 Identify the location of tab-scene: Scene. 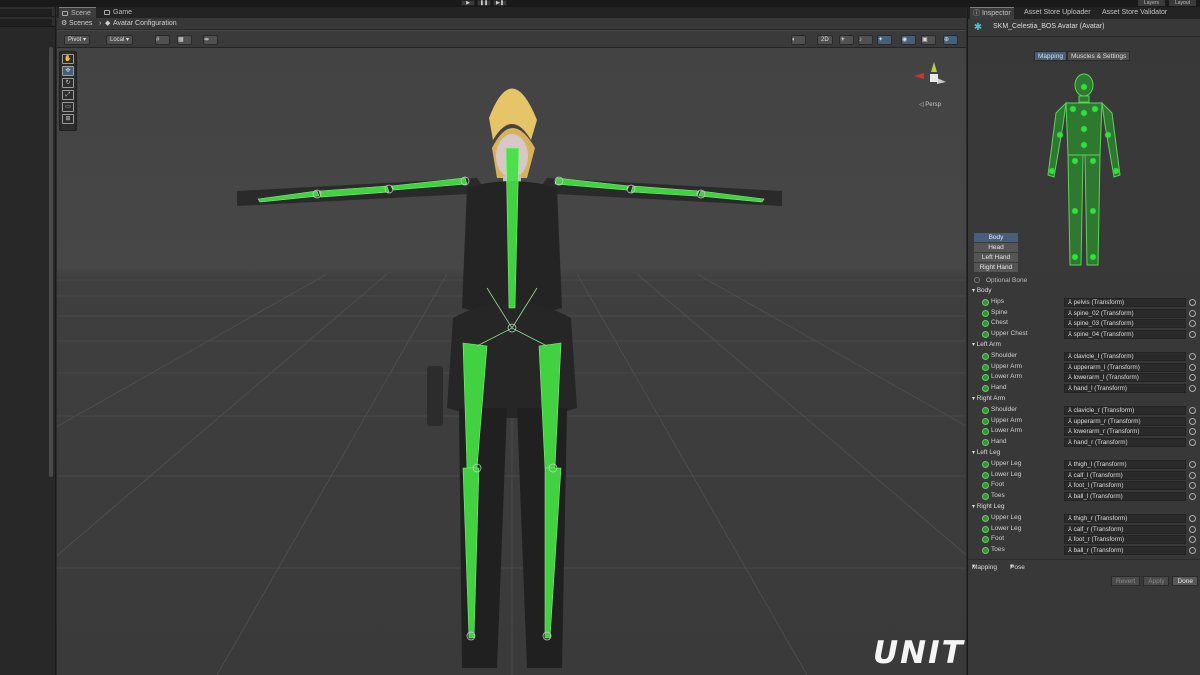
(77, 12).